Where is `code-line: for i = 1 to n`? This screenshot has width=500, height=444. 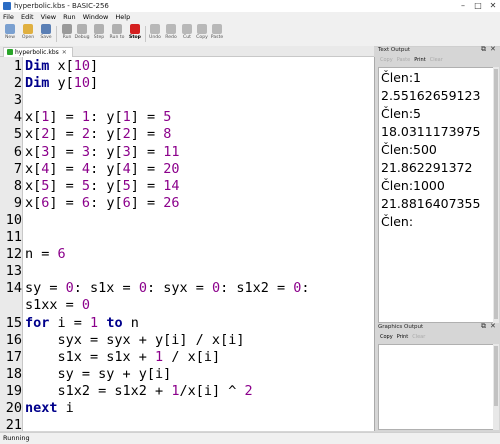 code-line: for i = 1 to n is located at coordinates (82, 323).